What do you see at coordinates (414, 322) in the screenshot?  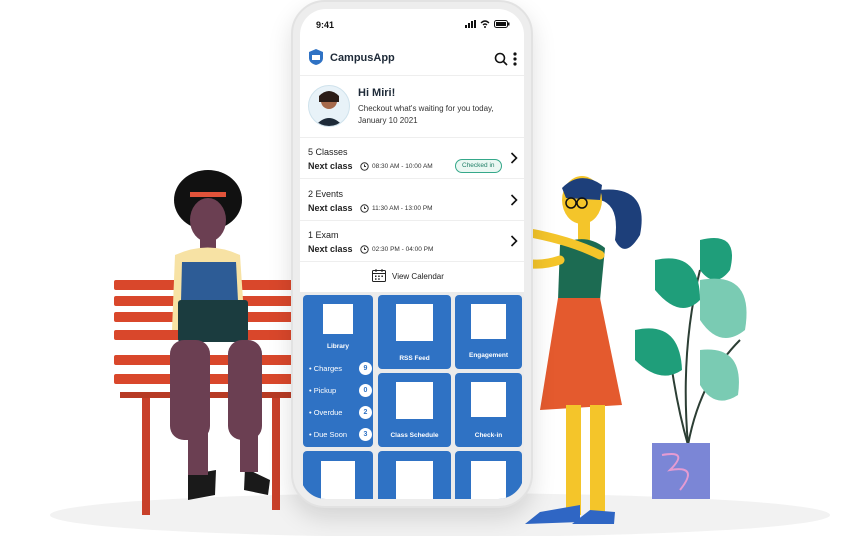 I see `rss-feed-image` at bounding box center [414, 322].